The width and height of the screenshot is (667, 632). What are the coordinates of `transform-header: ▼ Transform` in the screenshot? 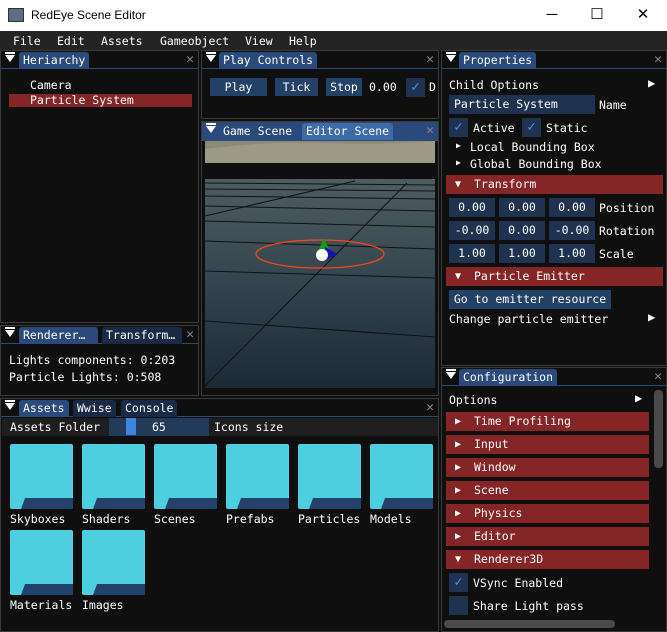 It's located at (554, 184).